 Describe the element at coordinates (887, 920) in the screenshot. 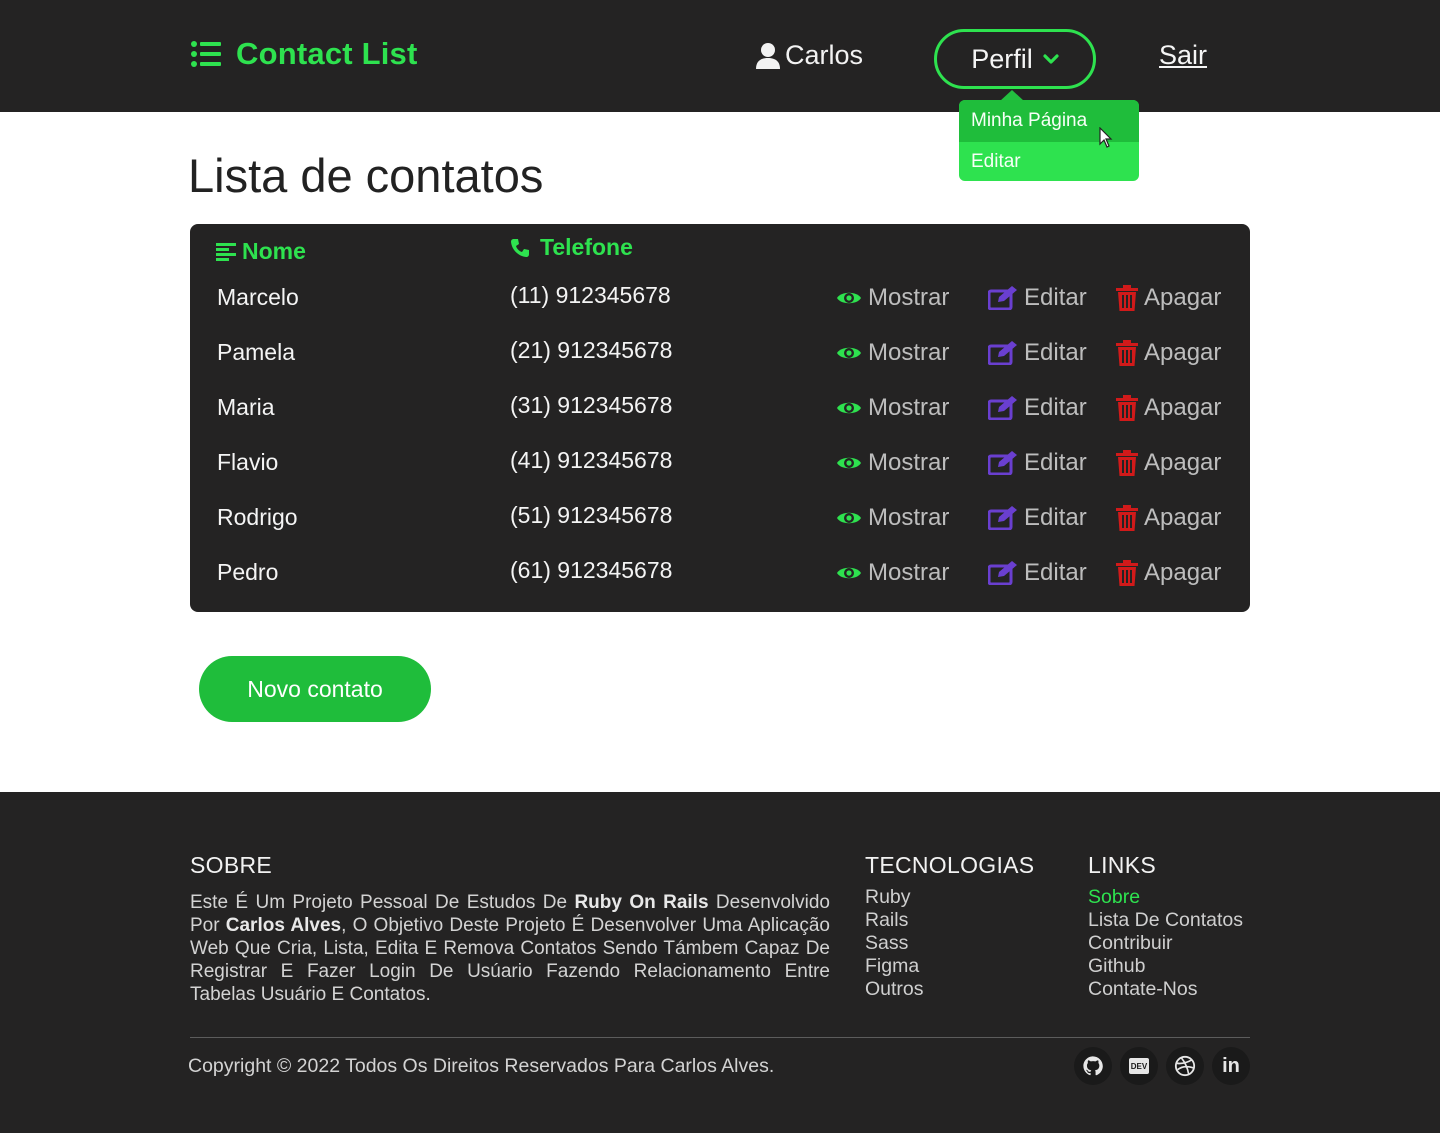

I see `footer-technology-item: Rails` at that location.